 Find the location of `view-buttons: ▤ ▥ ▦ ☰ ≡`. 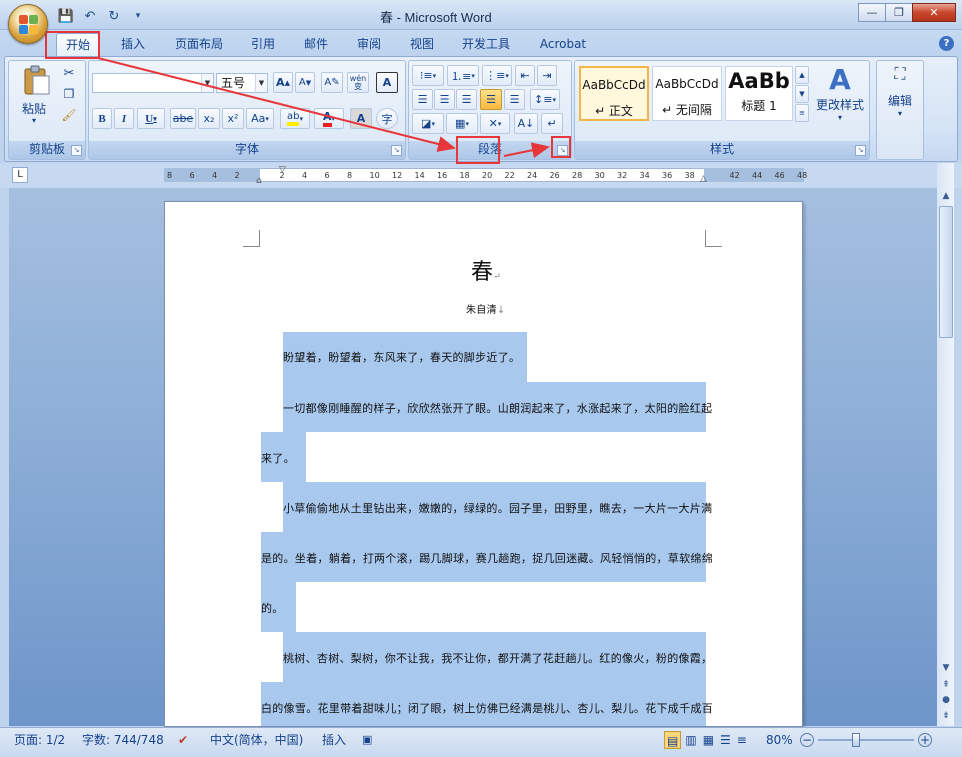

view-buttons: ▤ ▥ ▦ ☰ ≡ is located at coordinates (706, 740).